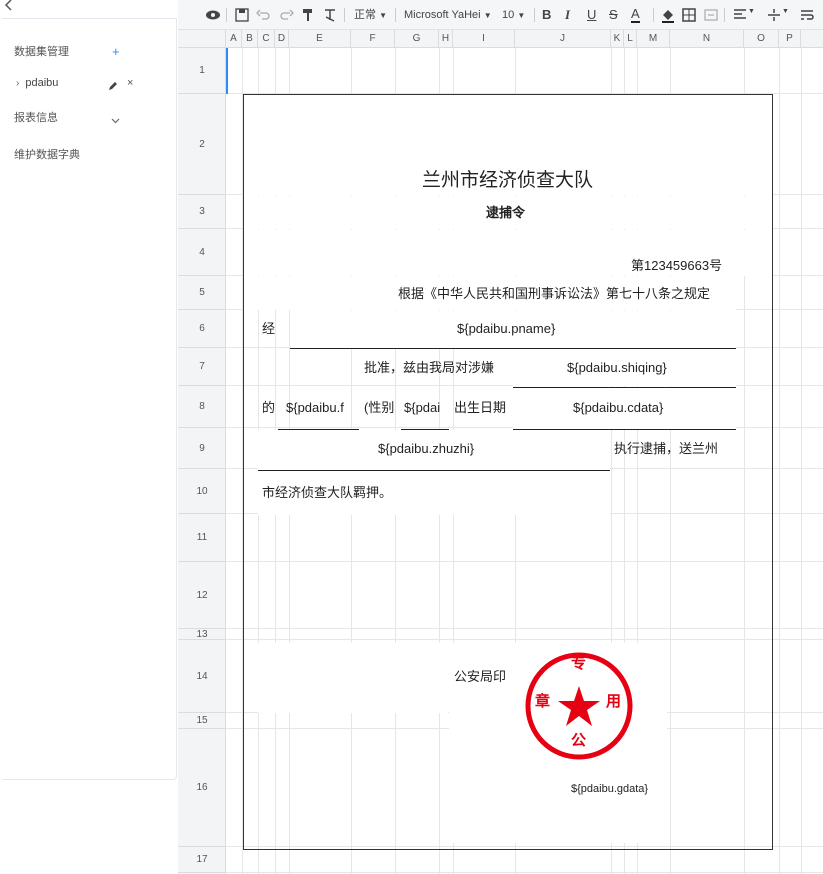 The width and height of the screenshot is (823, 874). What do you see at coordinates (480, 676) in the screenshot?
I see `seal-label: 公安局印` at bounding box center [480, 676].